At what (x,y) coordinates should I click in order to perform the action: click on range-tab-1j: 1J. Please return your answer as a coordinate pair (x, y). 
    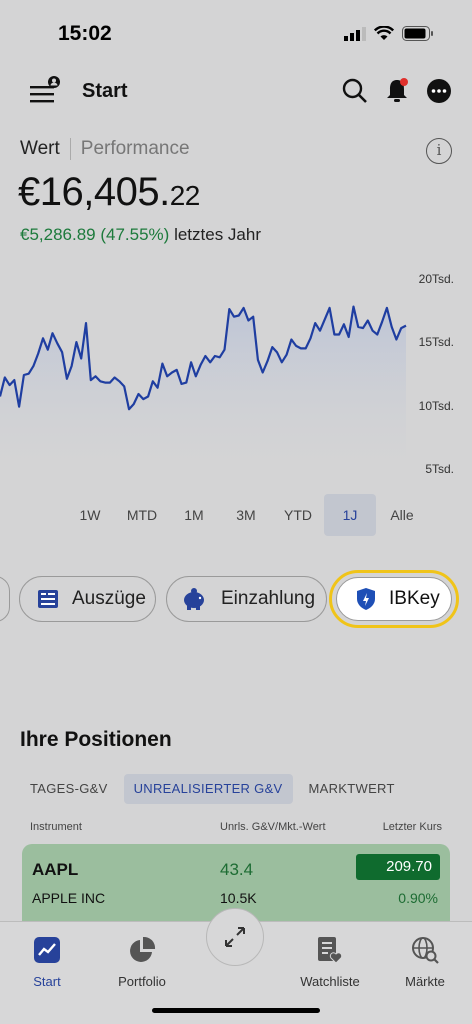
    Looking at the image, I should click on (350, 515).